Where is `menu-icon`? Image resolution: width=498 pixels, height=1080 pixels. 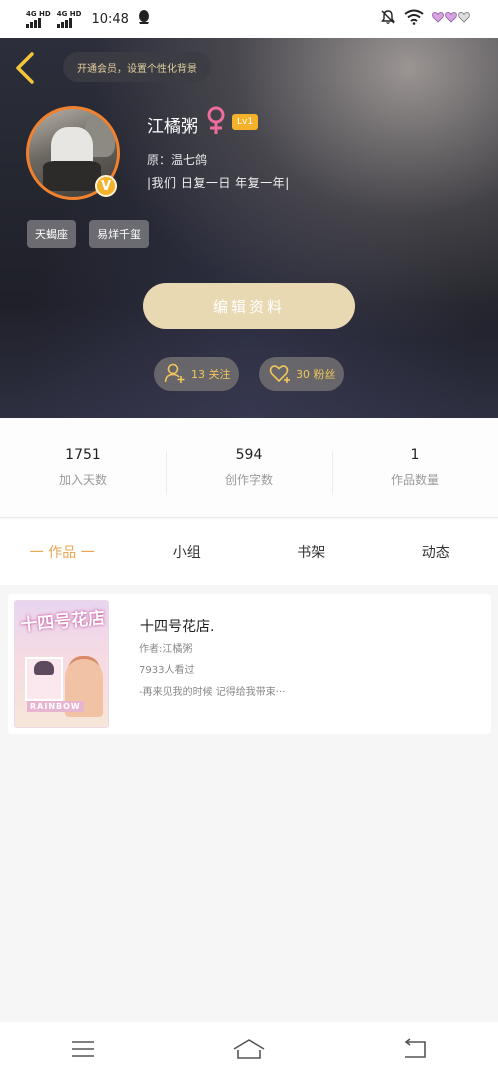
menu-icon is located at coordinates (83, 1051).